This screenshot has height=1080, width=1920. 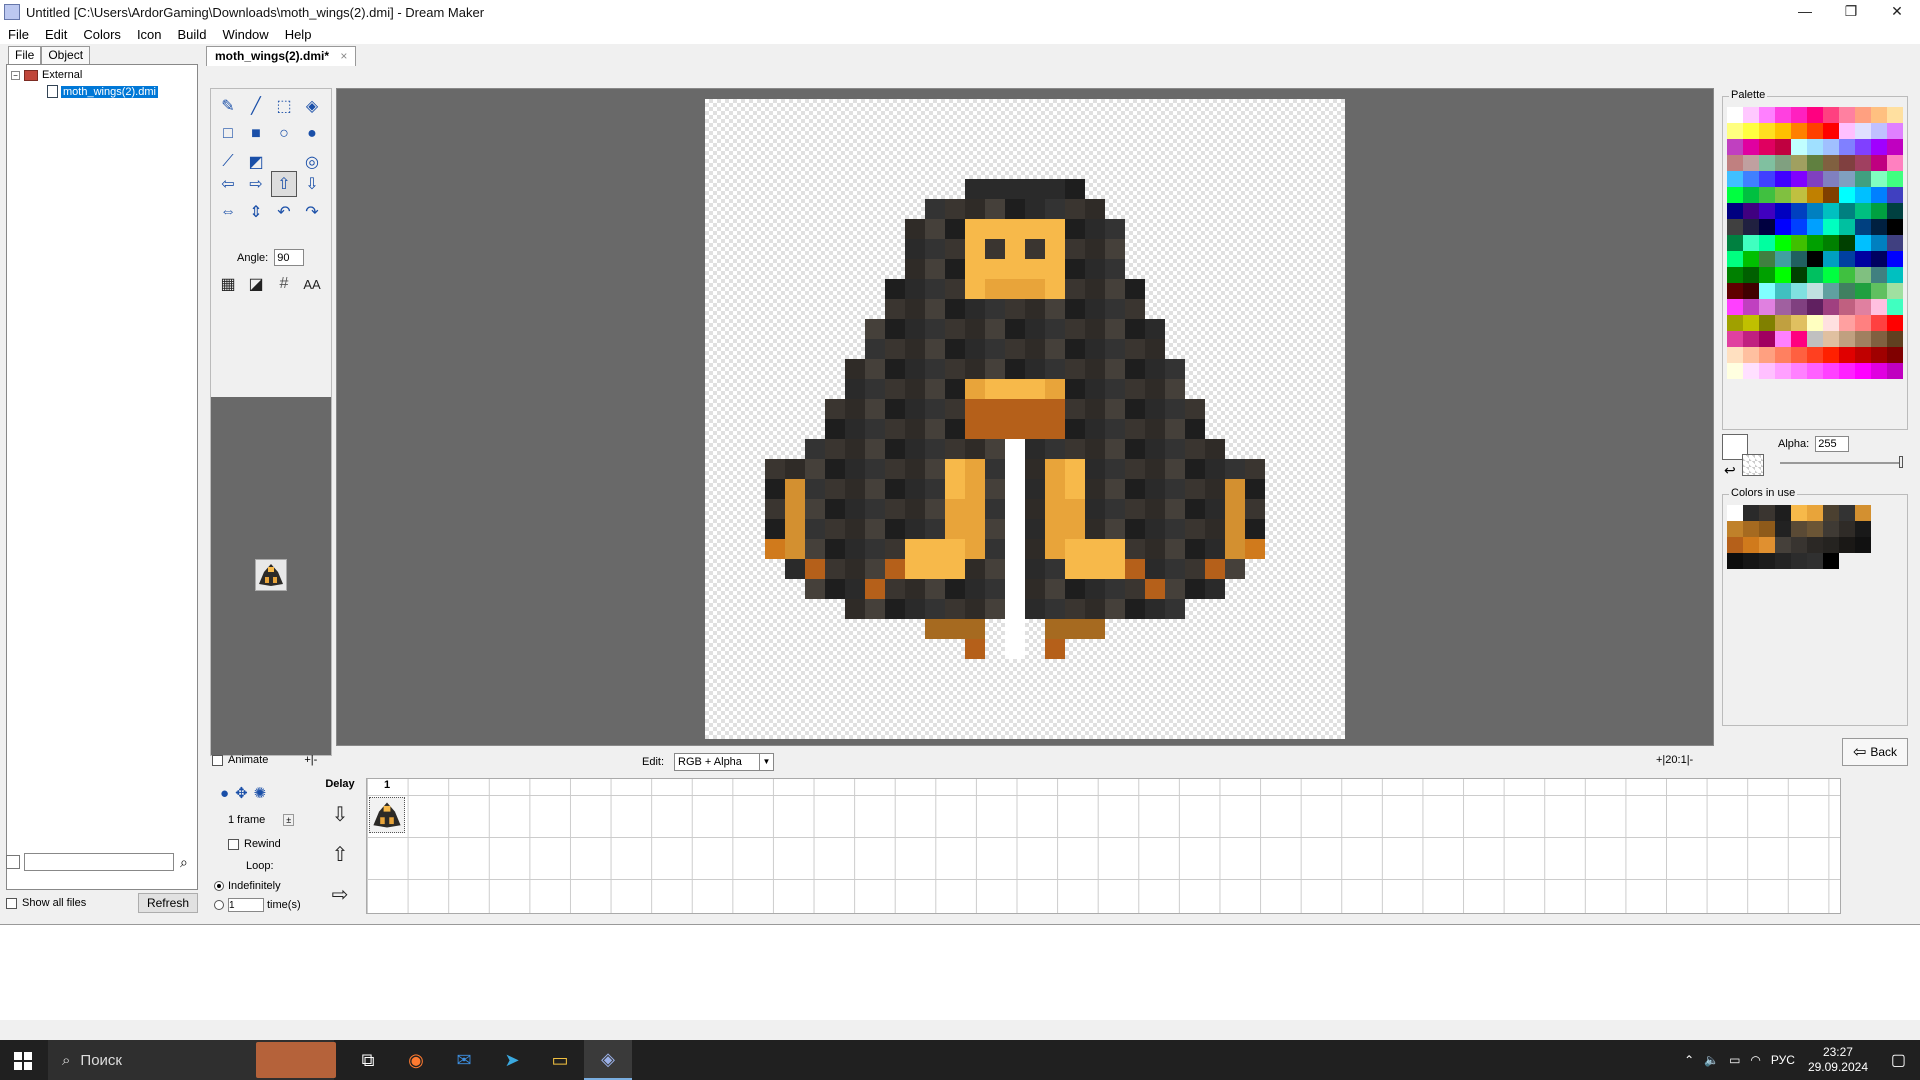 I want to click on flip-horizontal-icon: ⇔, so click(x=228, y=212).